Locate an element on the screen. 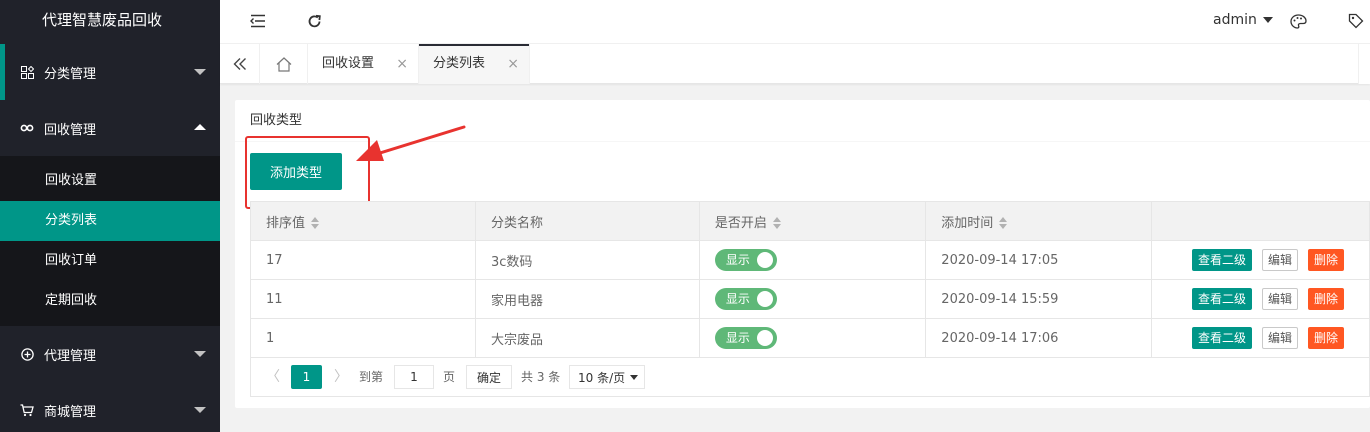  table-row: 1 大宗废品 显示 2020-09-14 17:06 查看二级 编辑 删除 is located at coordinates (810, 338).